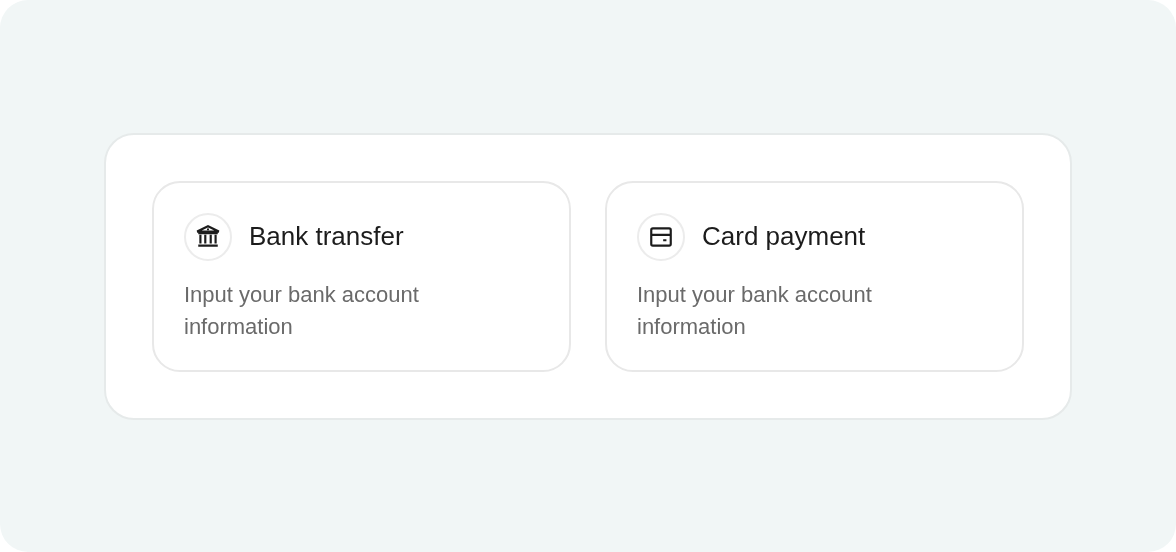 The image size is (1176, 552). I want to click on option-title: Card payment, so click(784, 236).